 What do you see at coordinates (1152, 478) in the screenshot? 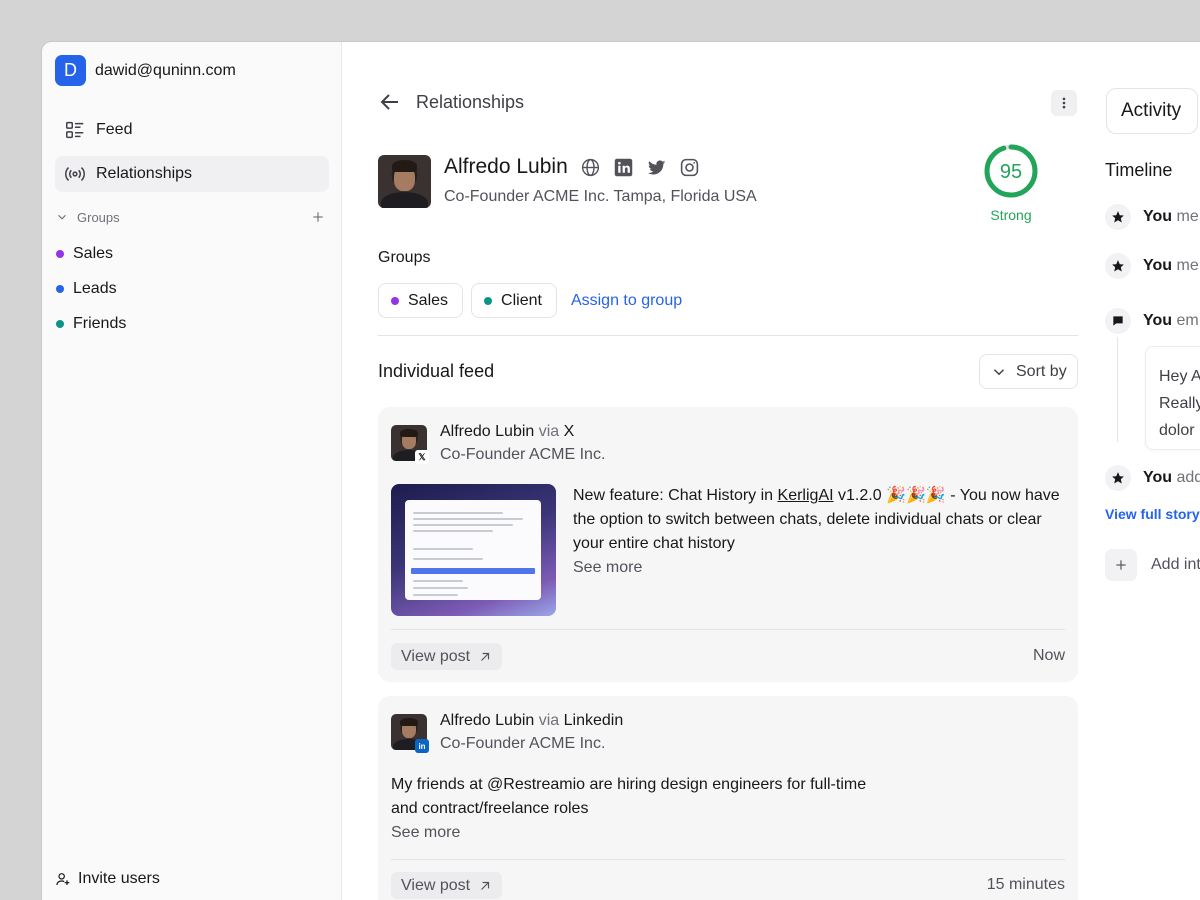
I see `timeline-item: You add` at bounding box center [1152, 478].